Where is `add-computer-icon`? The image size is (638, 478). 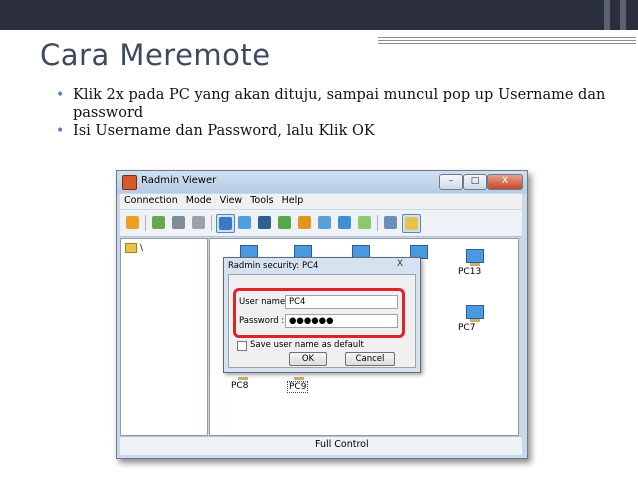 add-computer-icon is located at coordinates (158, 222).